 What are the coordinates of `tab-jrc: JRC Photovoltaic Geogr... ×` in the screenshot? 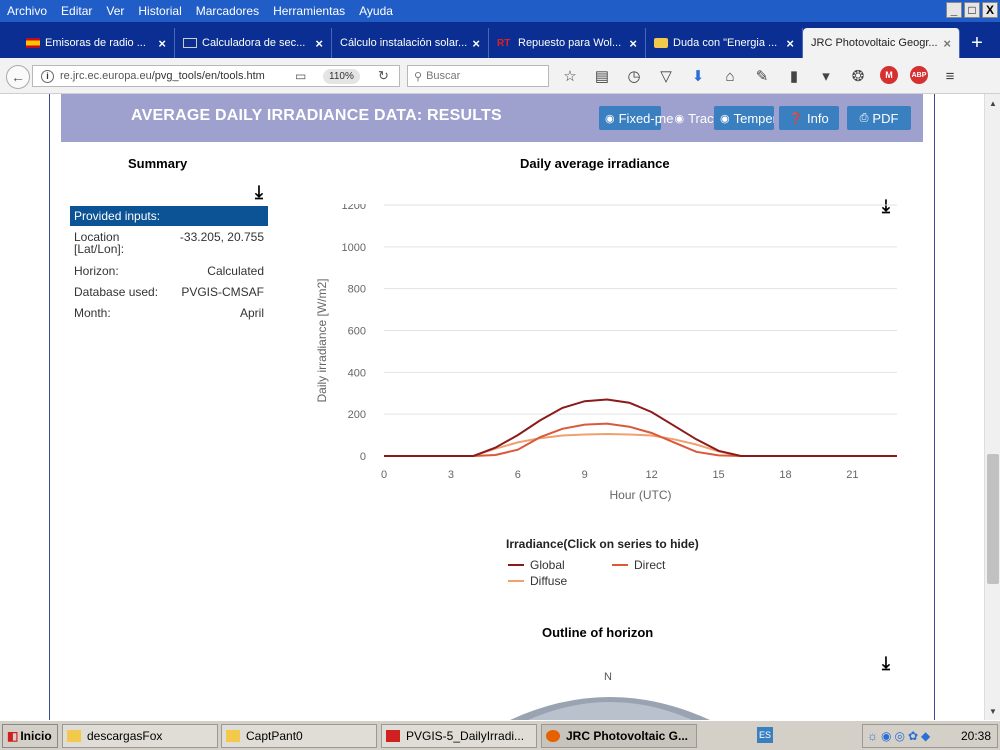 It's located at (881, 43).